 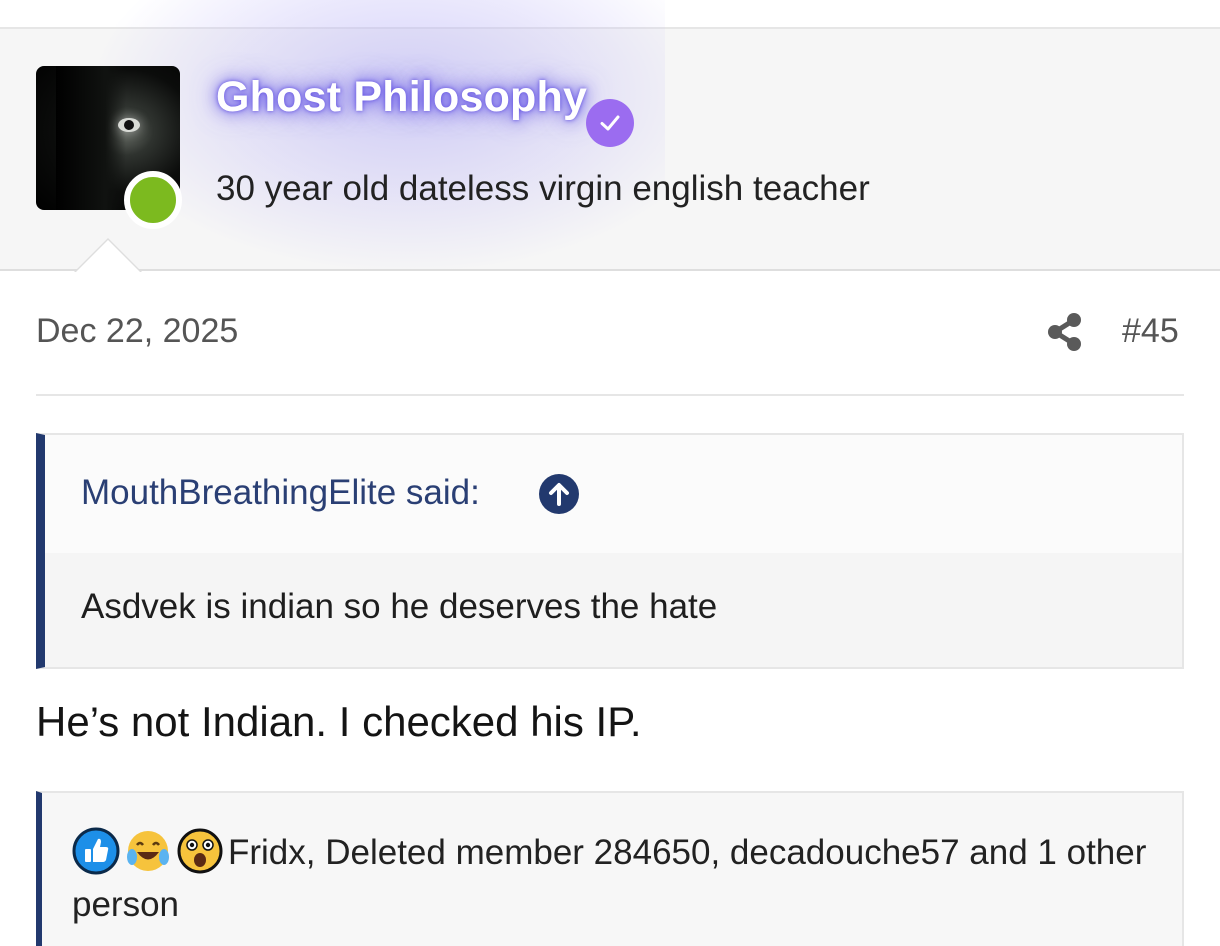 What do you see at coordinates (401, 97) in the screenshot?
I see `username-link: Ghost Philosophy` at bounding box center [401, 97].